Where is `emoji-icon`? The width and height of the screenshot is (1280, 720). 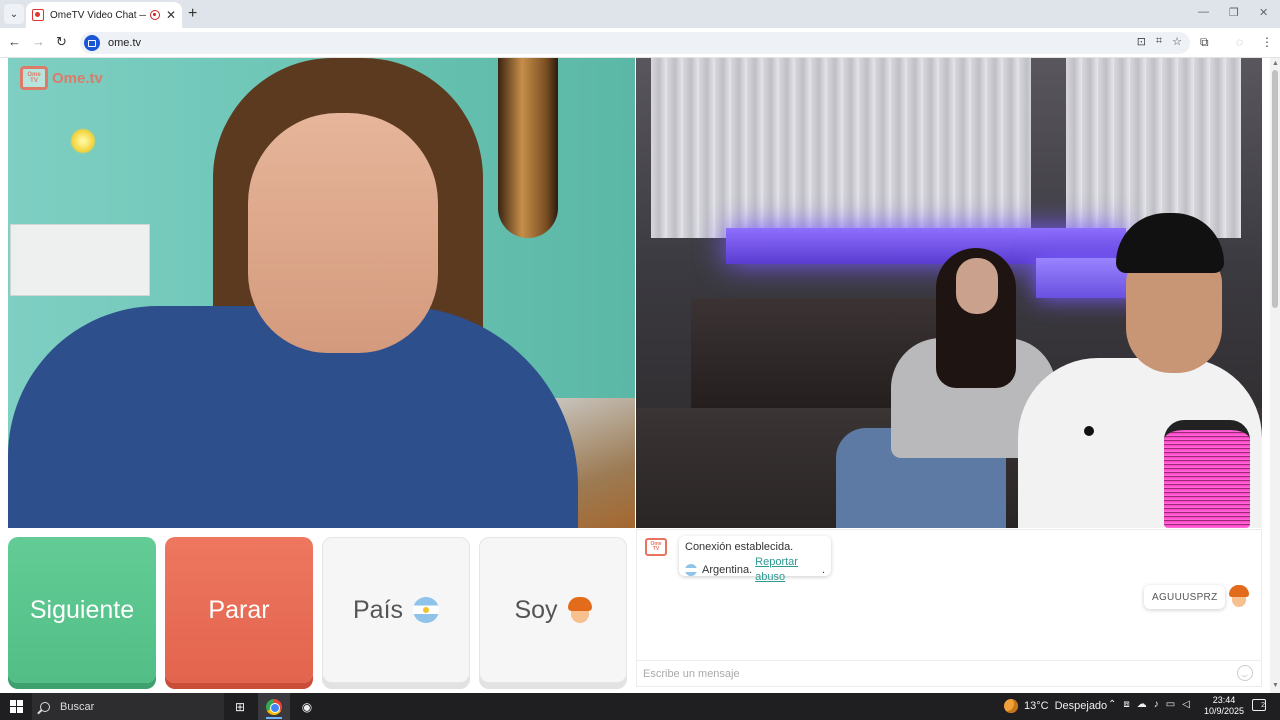 emoji-icon is located at coordinates (1245, 673).